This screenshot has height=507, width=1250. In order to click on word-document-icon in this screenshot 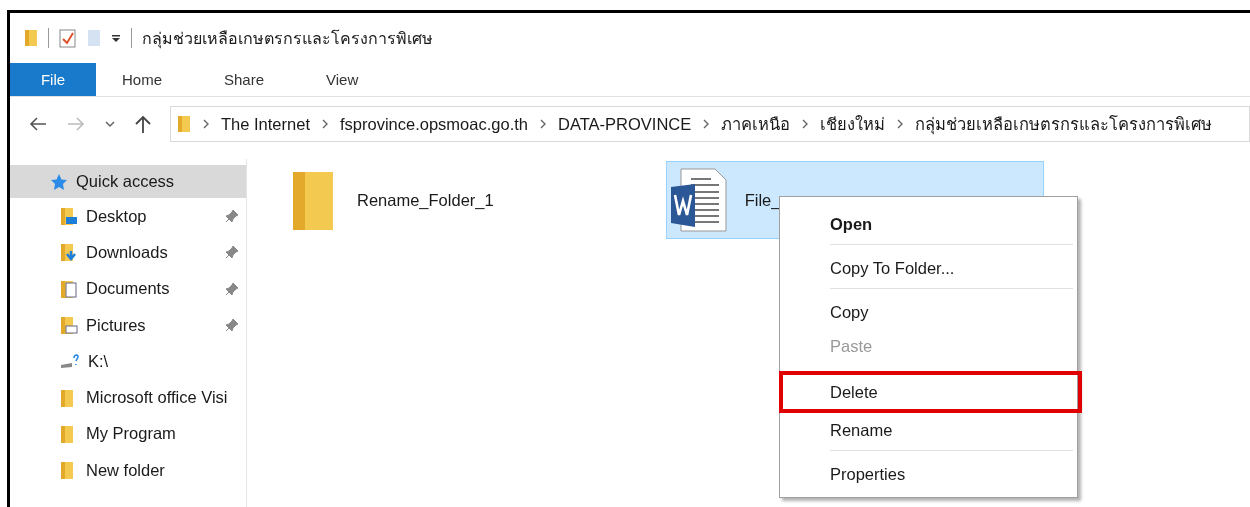, I will do `click(698, 200)`.